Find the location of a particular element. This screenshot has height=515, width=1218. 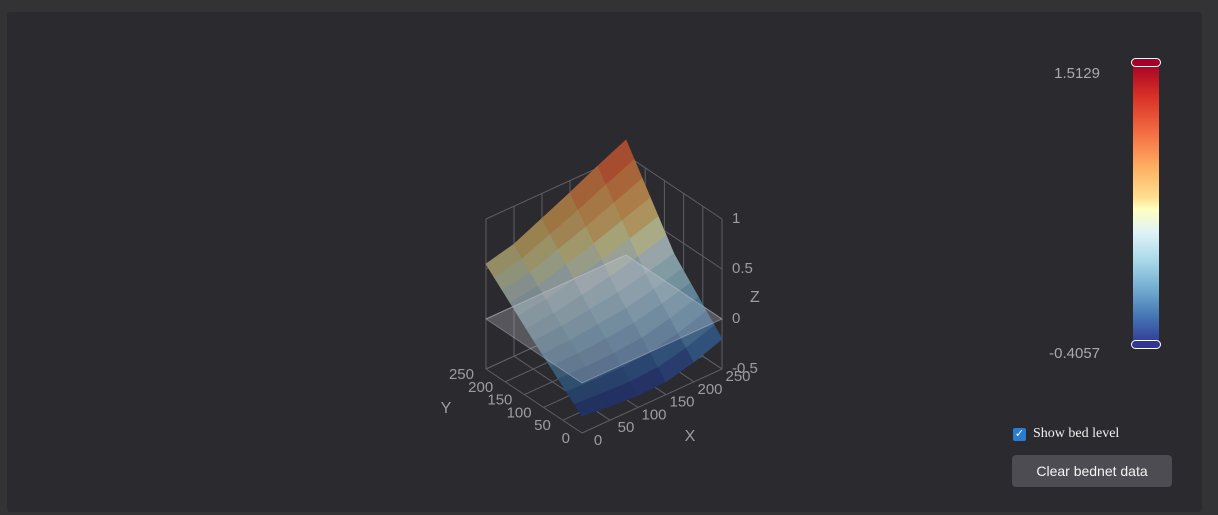

colorbar is located at coordinates (1146, 203).